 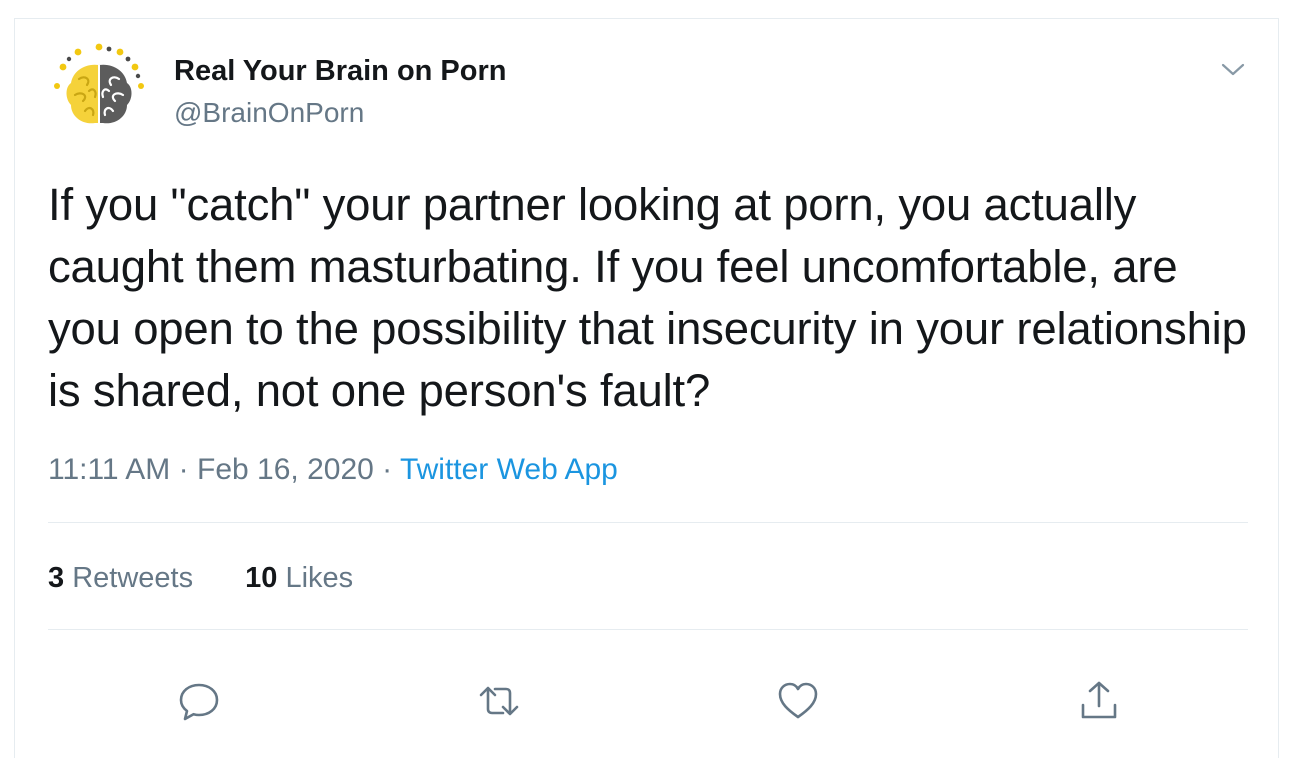 I want to click on share-icon, so click(x=1099, y=700).